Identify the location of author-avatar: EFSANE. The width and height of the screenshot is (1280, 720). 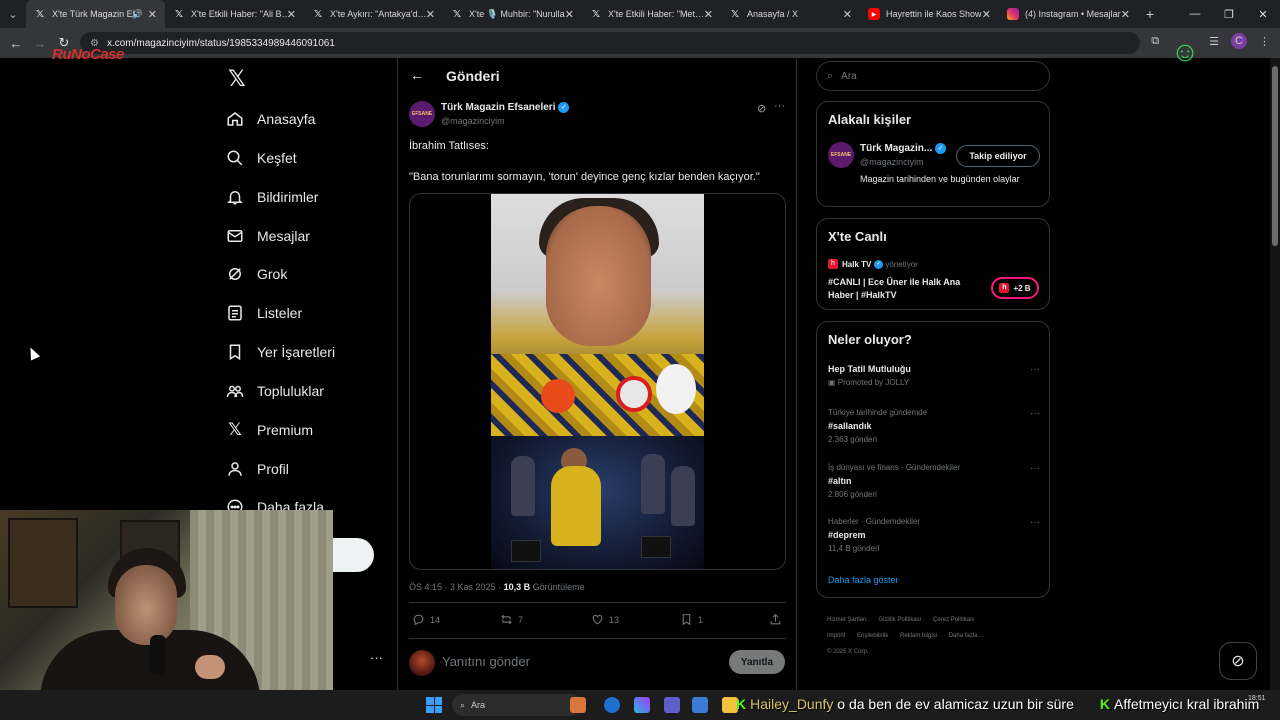
(422, 114).